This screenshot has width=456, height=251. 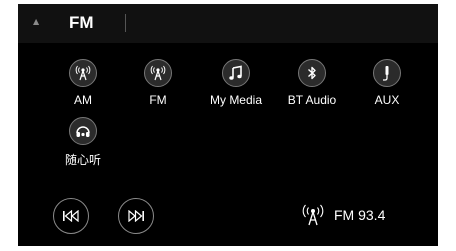 I want to click on music-note-icon, so click(x=236, y=73).